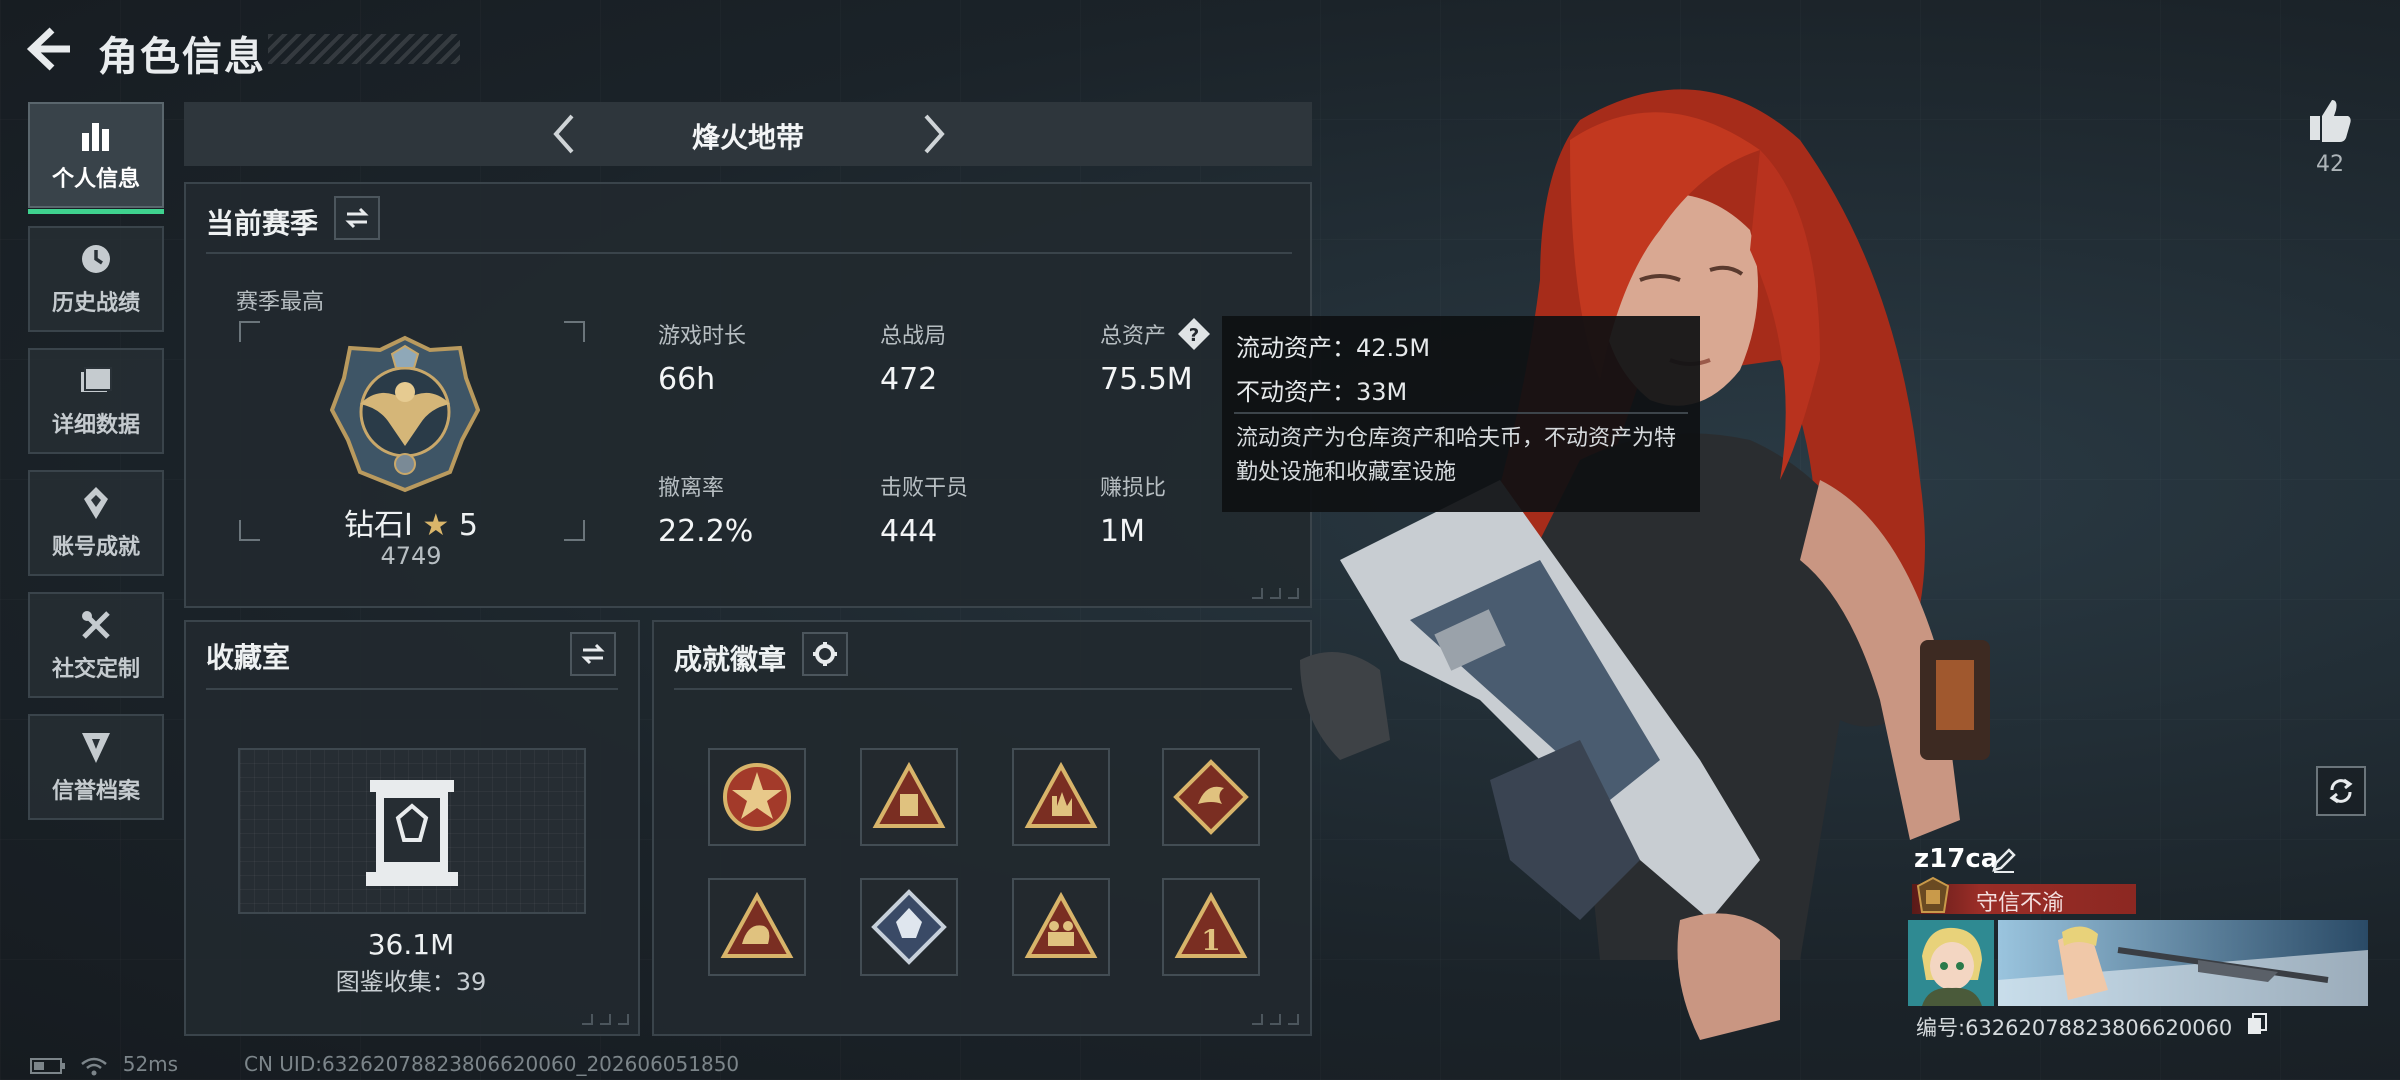  I want to click on season-best-label: 赛季最高, so click(280, 302).